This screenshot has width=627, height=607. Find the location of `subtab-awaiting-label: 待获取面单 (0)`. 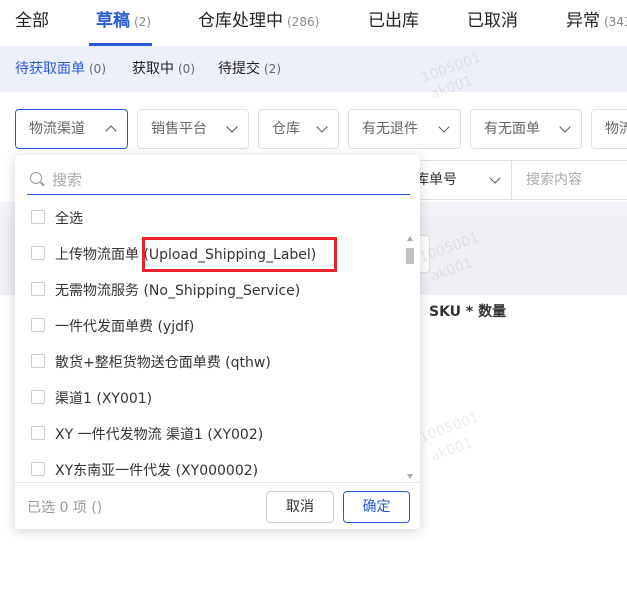

subtab-awaiting-label: 待获取面单 (0) is located at coordinates (60, 69).